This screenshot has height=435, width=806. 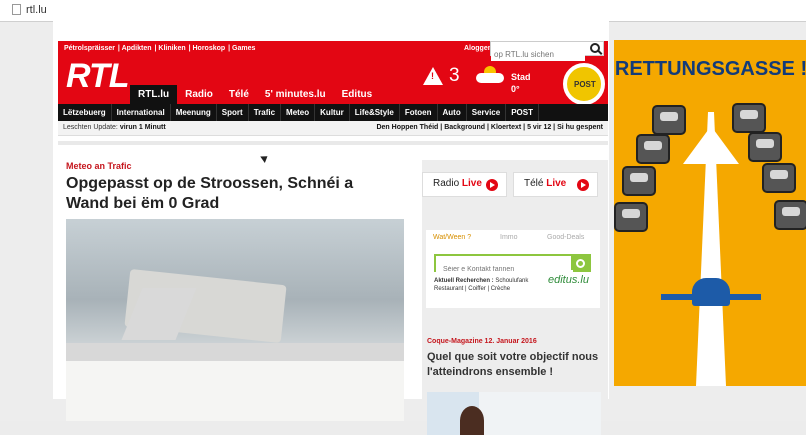 I want to click on blue-light-icon, so click(x=711, y=292).